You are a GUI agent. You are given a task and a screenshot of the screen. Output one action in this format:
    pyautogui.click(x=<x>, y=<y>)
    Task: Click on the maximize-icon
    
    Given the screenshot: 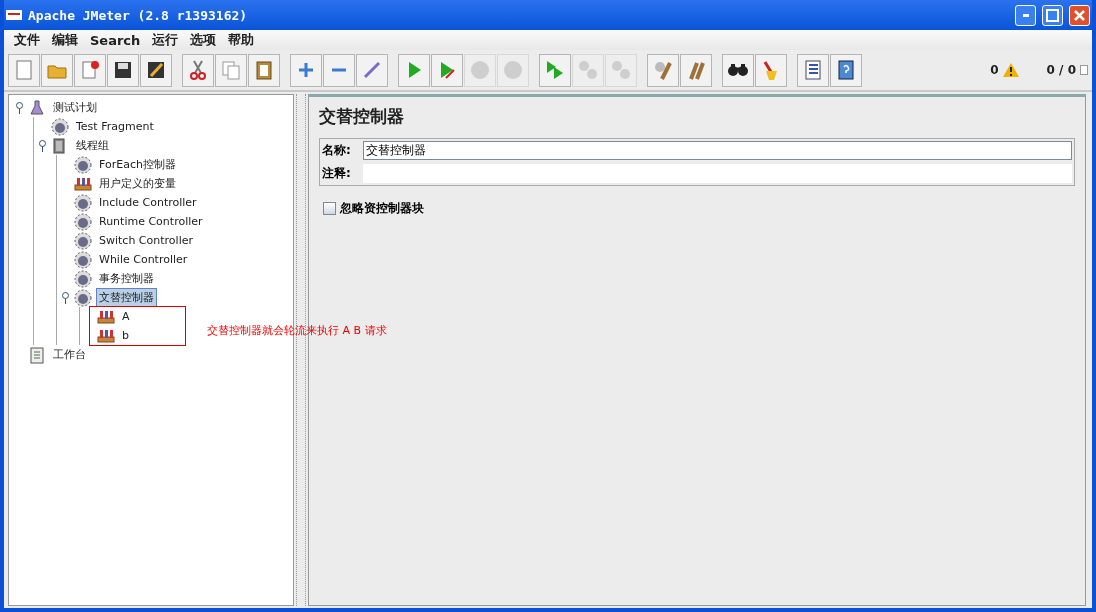 What is the action you would take?
    pyautogui.click(x=1052, y=15)
    